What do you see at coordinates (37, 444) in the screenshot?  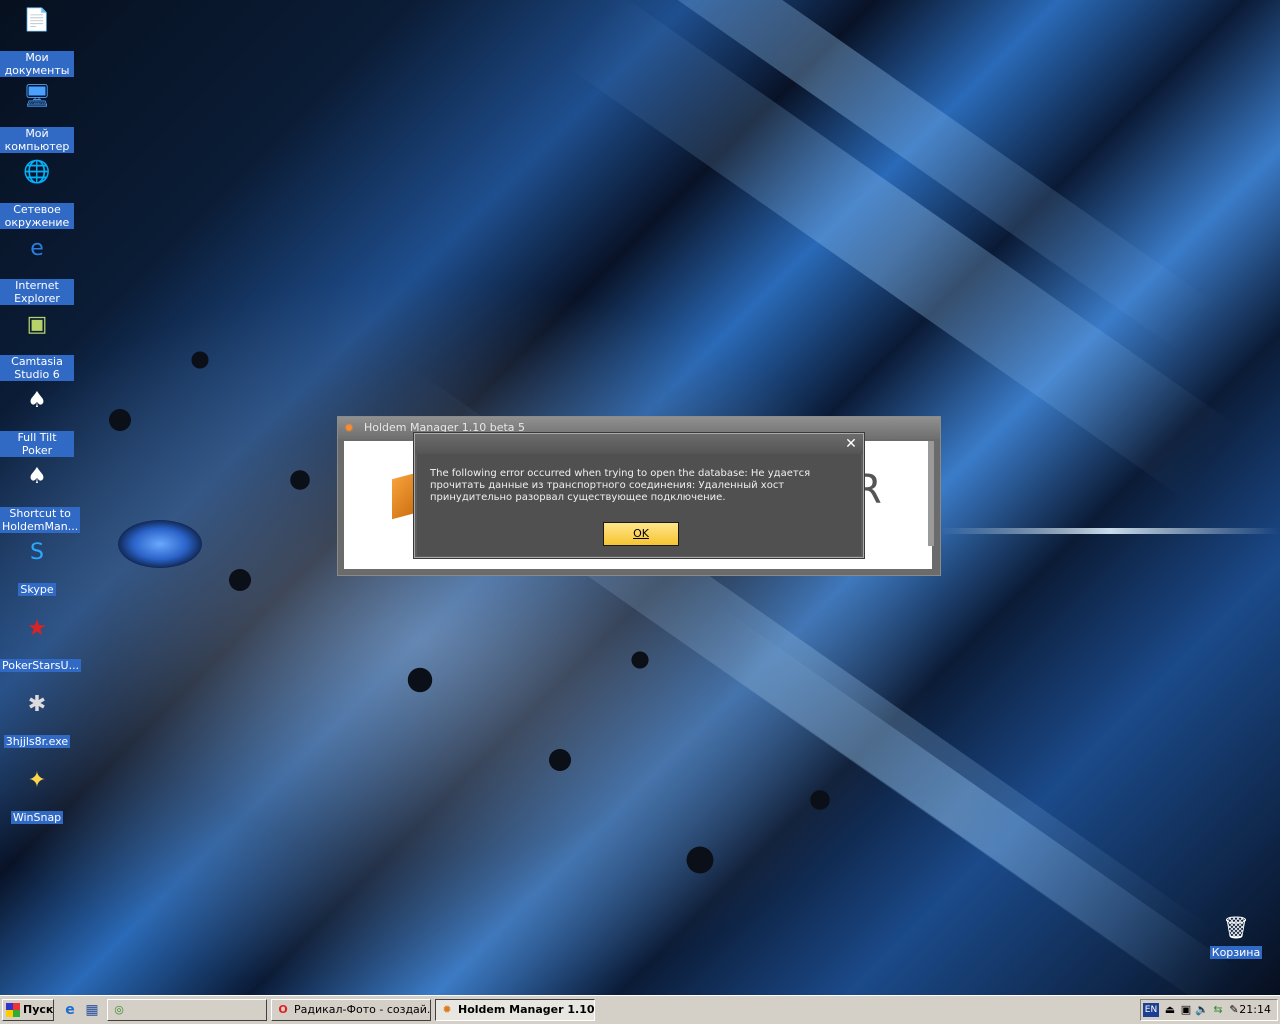 I see `desktop-icon-label: Full Tilt Poker` at bounding box center [37, 444].